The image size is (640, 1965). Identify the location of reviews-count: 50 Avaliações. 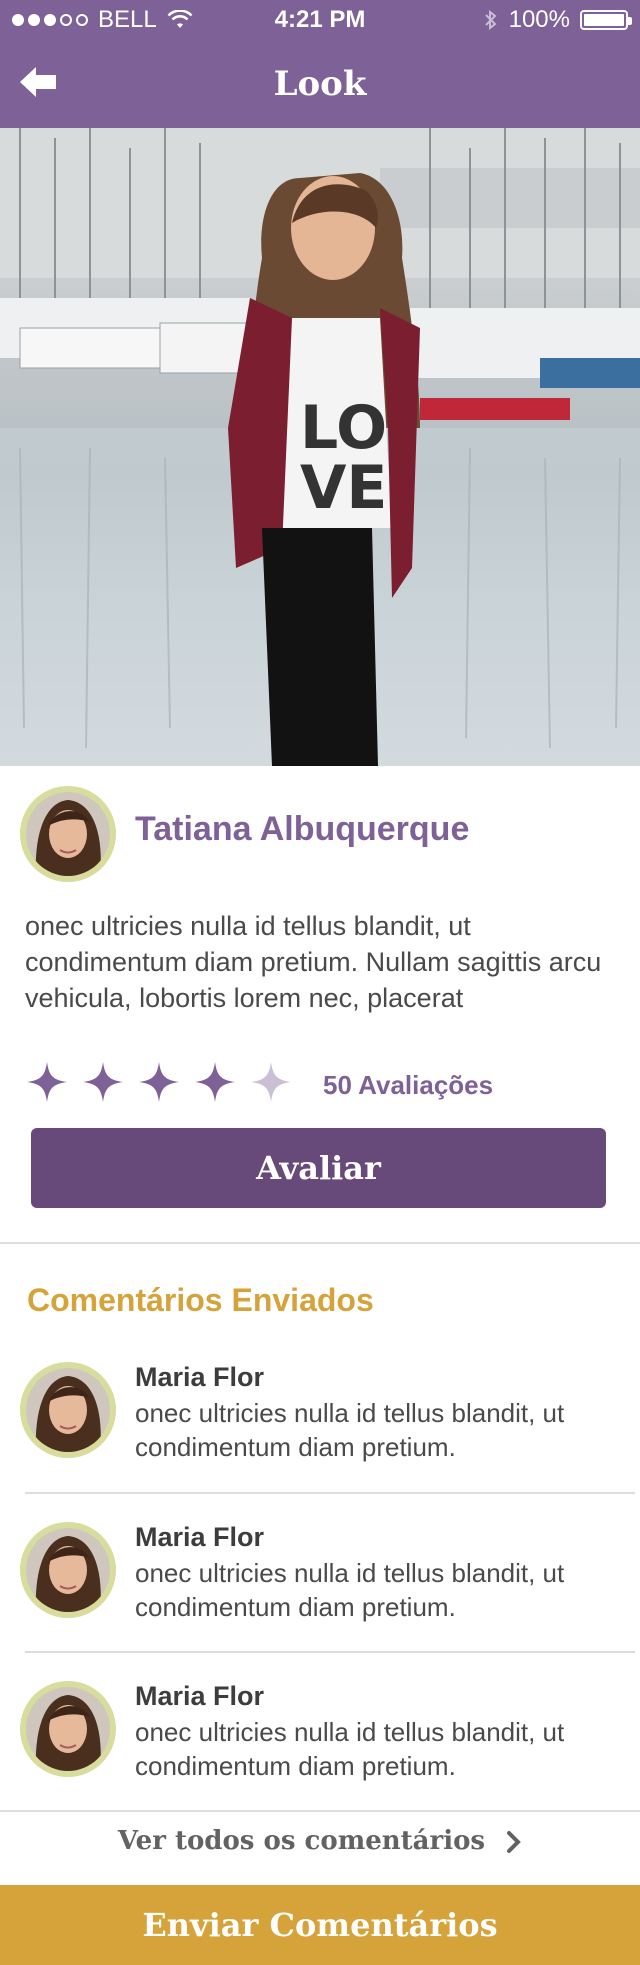
(408, 1085).